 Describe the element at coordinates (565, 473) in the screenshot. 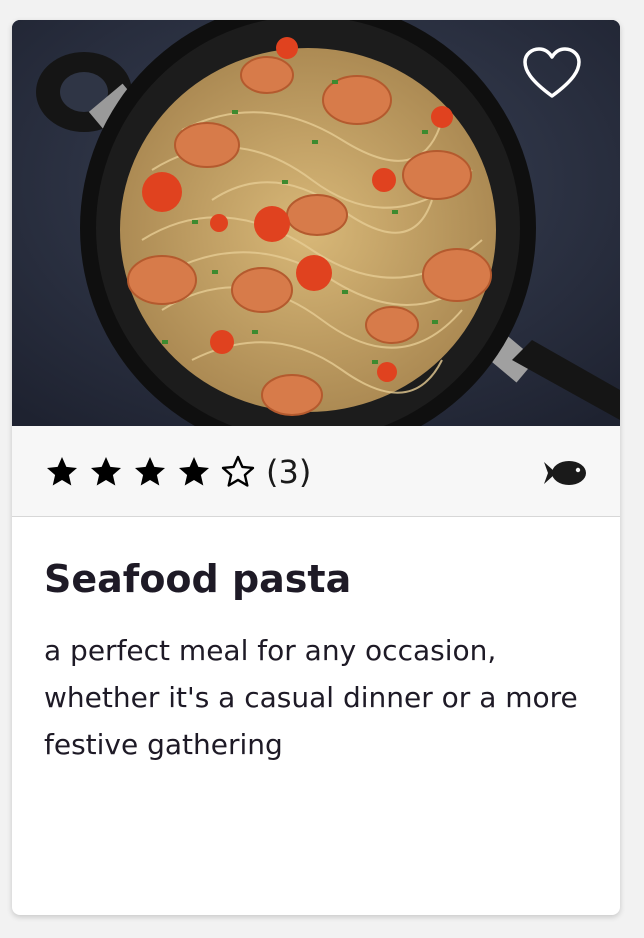

I see `fish-icon` at that location.